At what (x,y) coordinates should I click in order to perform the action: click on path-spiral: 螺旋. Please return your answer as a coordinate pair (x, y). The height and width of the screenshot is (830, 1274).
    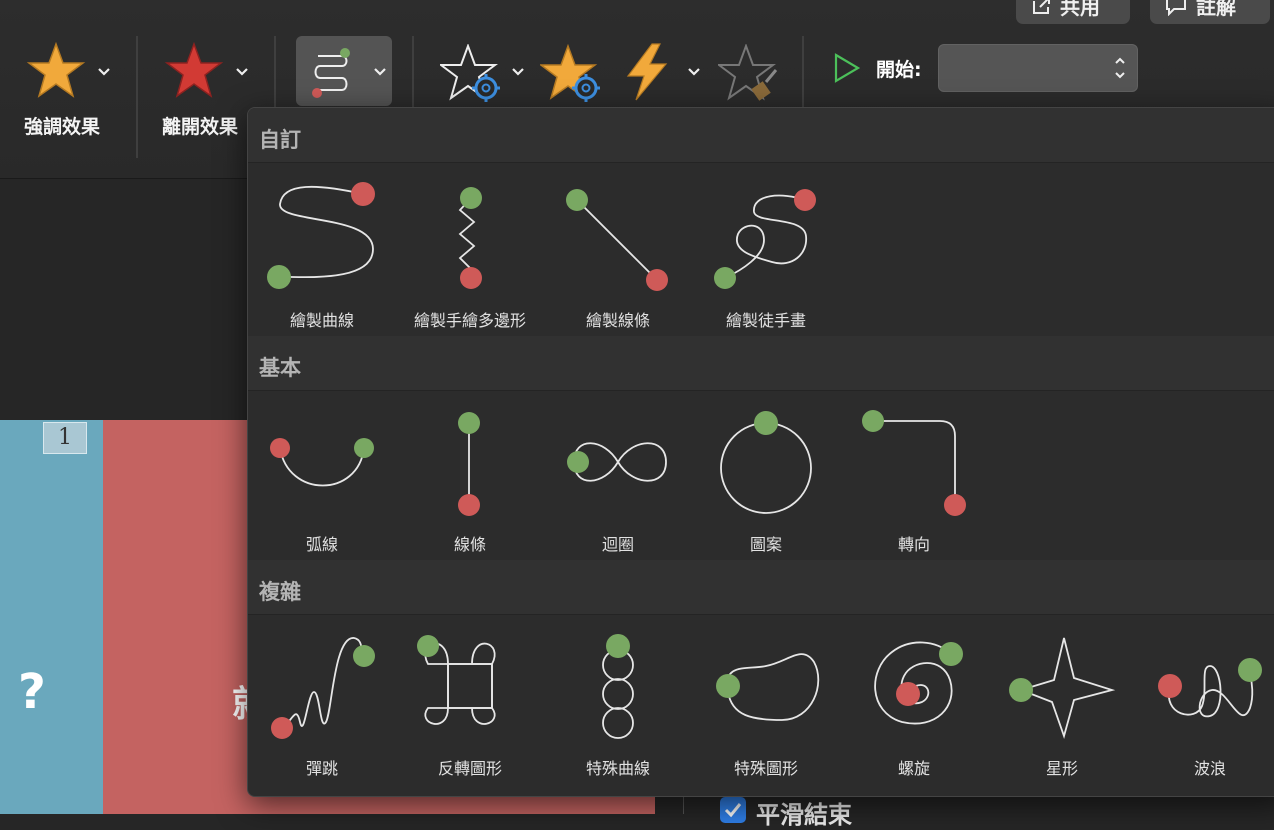
    Looking at the image, I should click on (914, 696).